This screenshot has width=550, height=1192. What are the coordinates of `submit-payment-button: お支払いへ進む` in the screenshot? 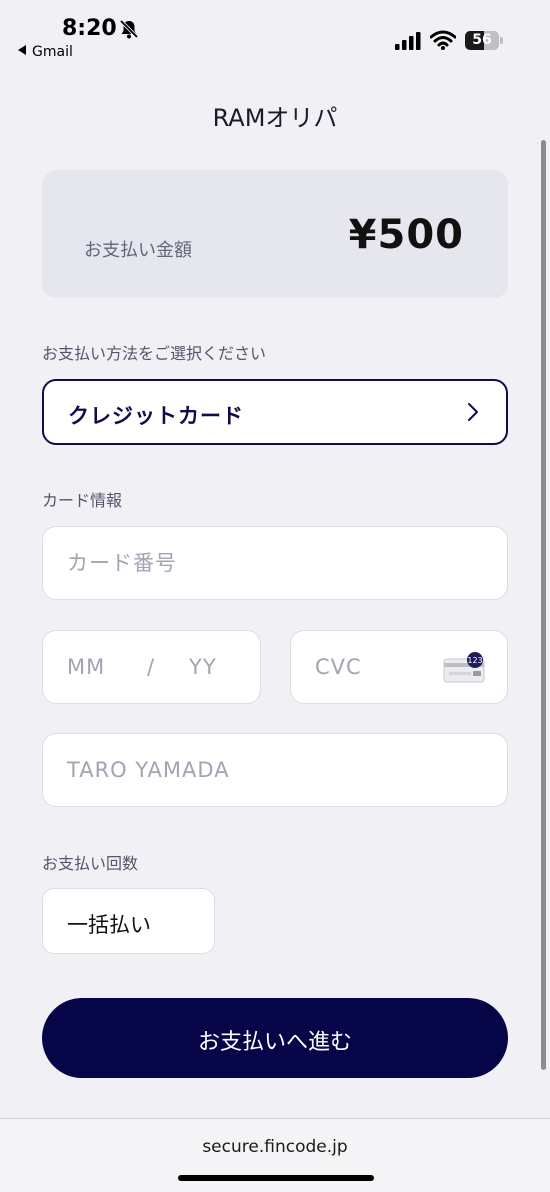 It's located at (275, 1038).